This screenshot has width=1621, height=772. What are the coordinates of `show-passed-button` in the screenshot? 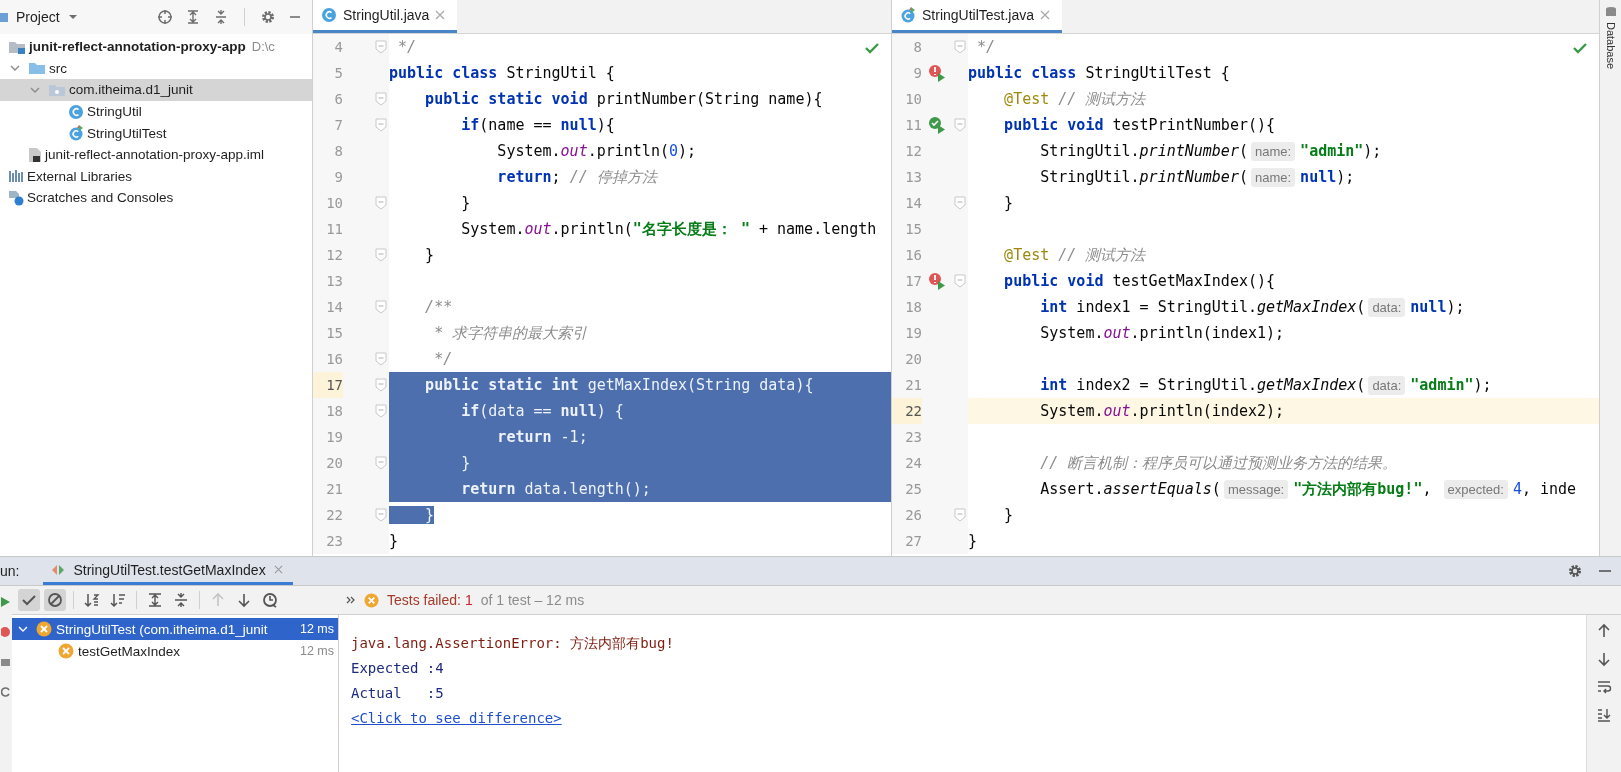 It's located at (29, 600).